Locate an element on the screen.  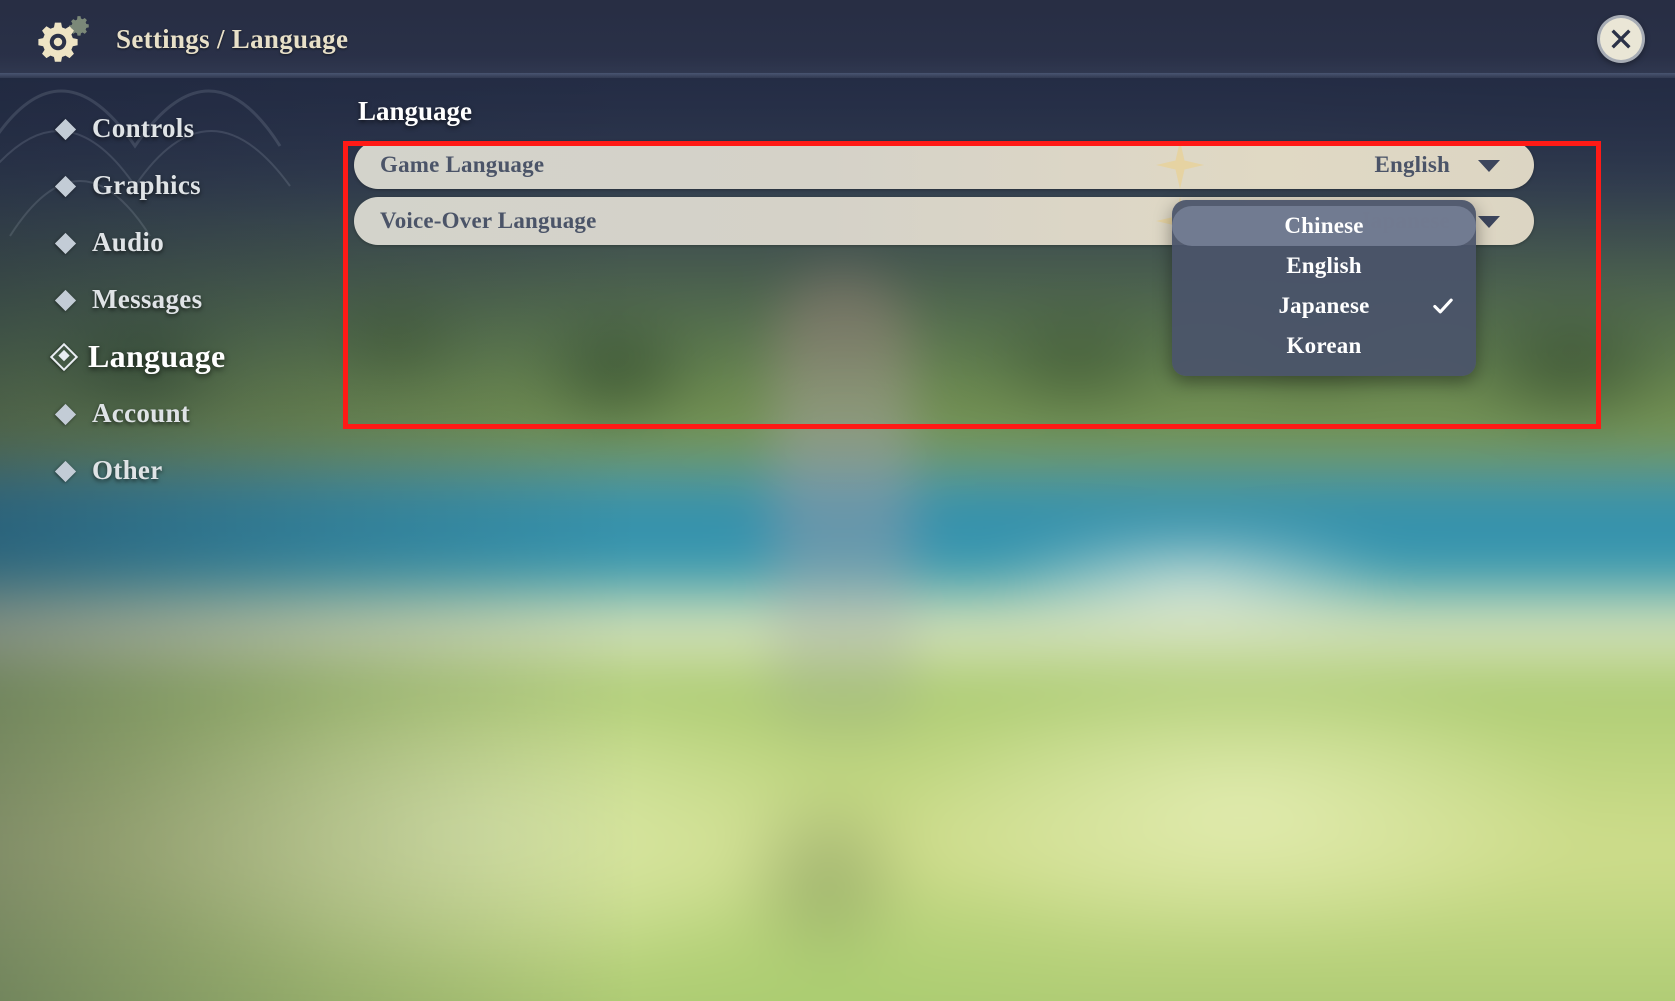
top-bar: Settings / Language is located at coordinates (837, 39).